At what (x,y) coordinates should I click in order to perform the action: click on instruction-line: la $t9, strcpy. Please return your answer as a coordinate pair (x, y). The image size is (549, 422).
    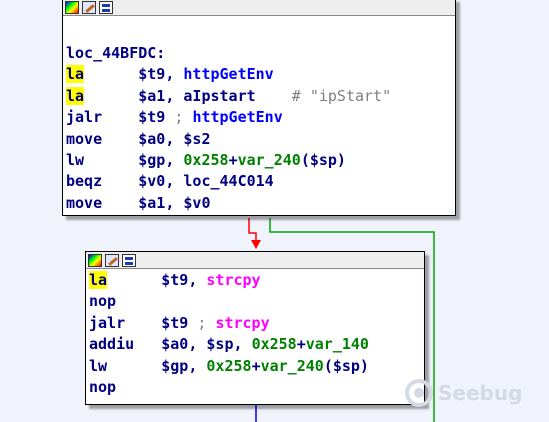
    Looking at the image, I should click on (256, 280).